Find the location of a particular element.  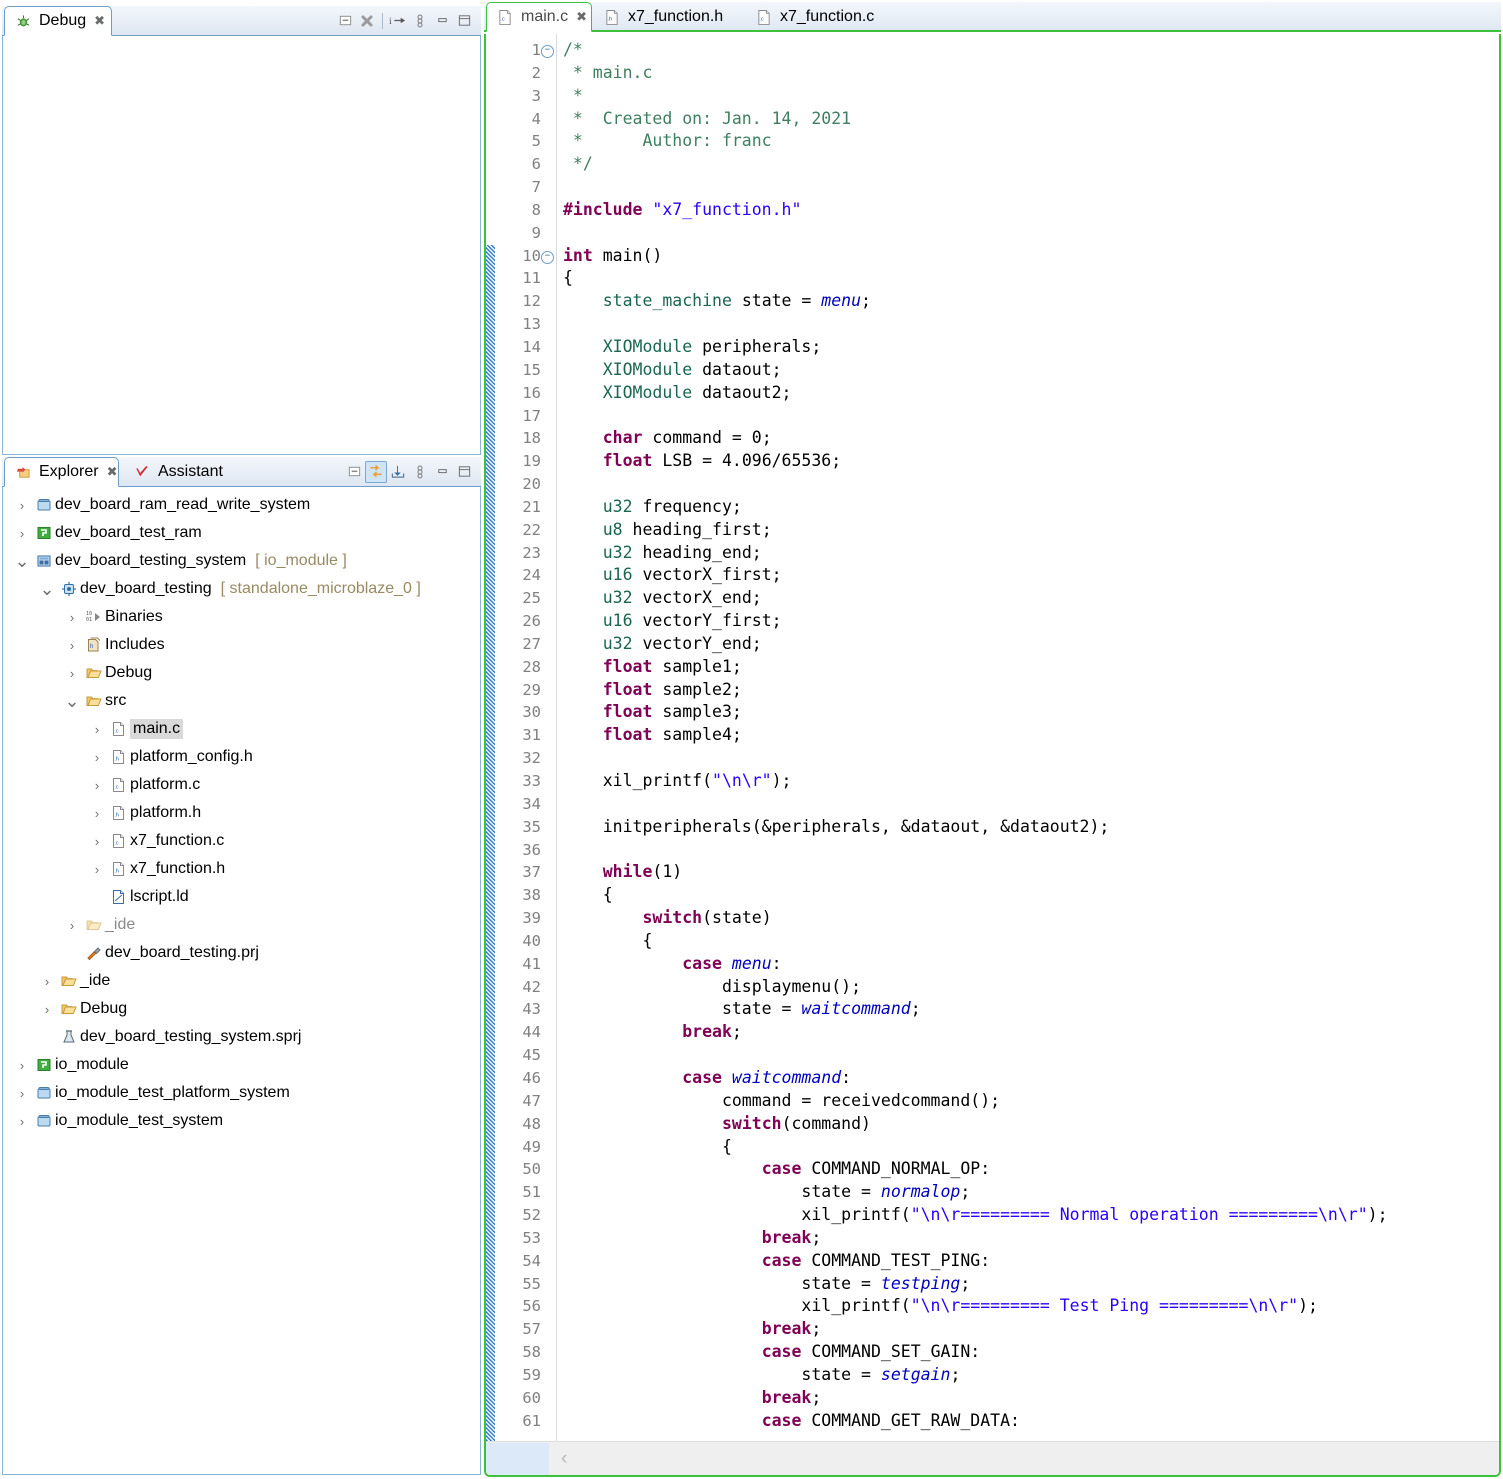

tree-item: › io_module_test_platform_system is located at coordinates (241, 1093).